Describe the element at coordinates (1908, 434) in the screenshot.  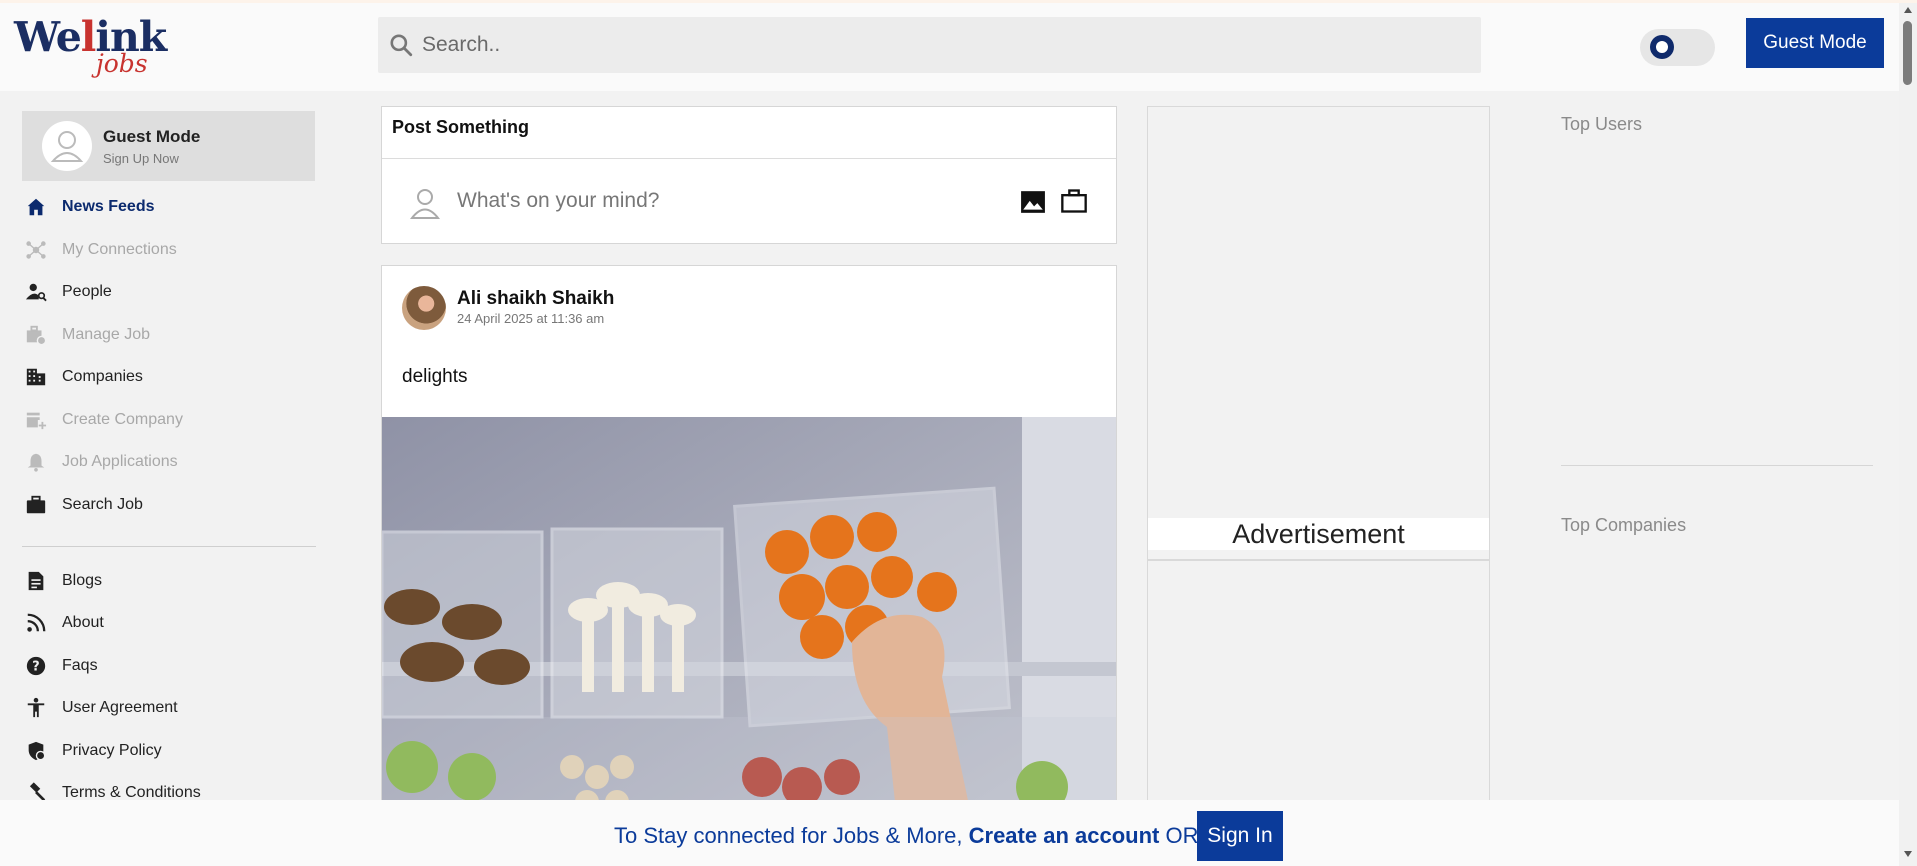
I see `page-scrollbar` at that location.